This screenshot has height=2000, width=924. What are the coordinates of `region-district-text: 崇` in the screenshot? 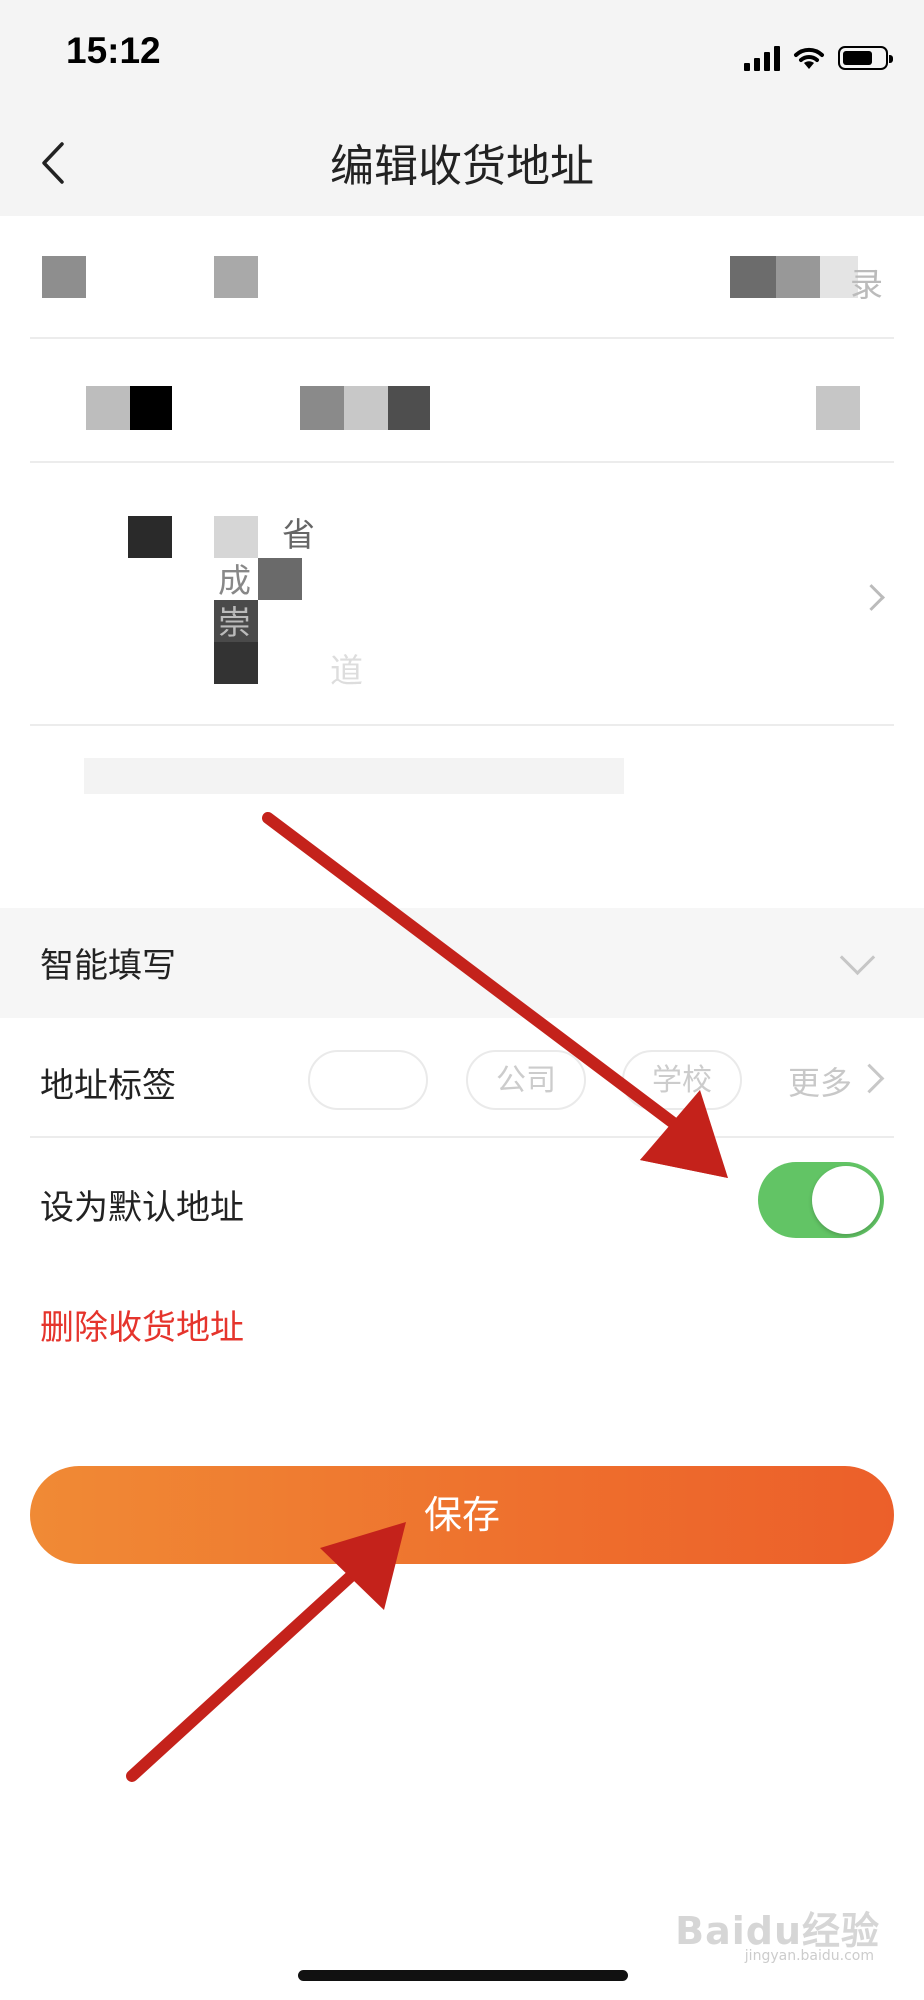 It's located at (234, 622).